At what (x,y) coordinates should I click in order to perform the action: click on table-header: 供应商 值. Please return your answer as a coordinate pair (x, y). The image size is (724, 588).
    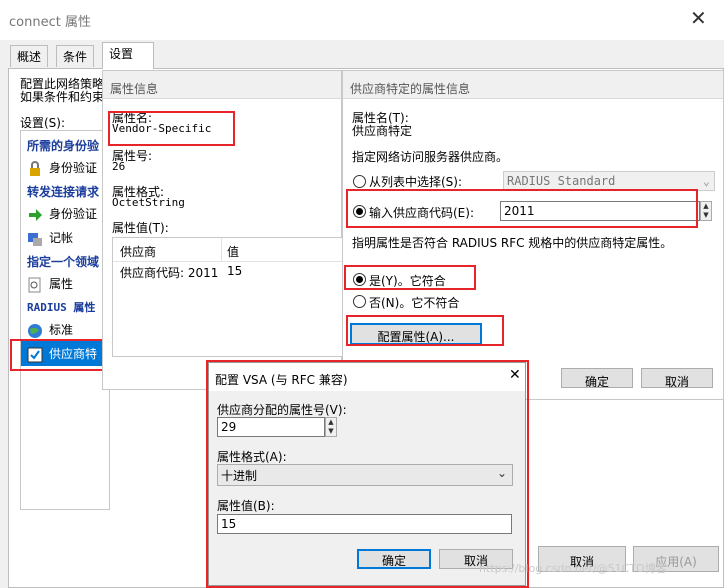
    Looking at the image, I should click on (229, 250).